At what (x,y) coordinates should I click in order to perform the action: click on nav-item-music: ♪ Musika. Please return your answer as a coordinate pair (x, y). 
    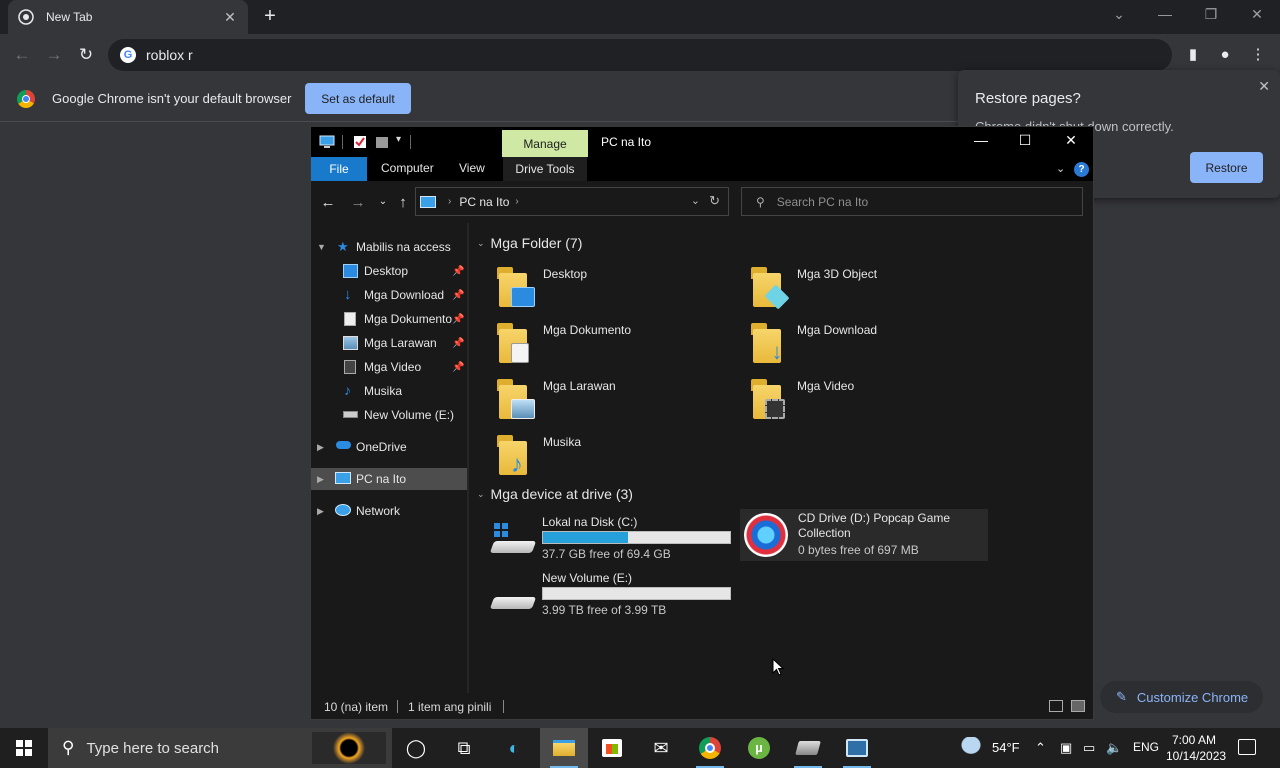
    Looking at the image, I should click on (389, 391).